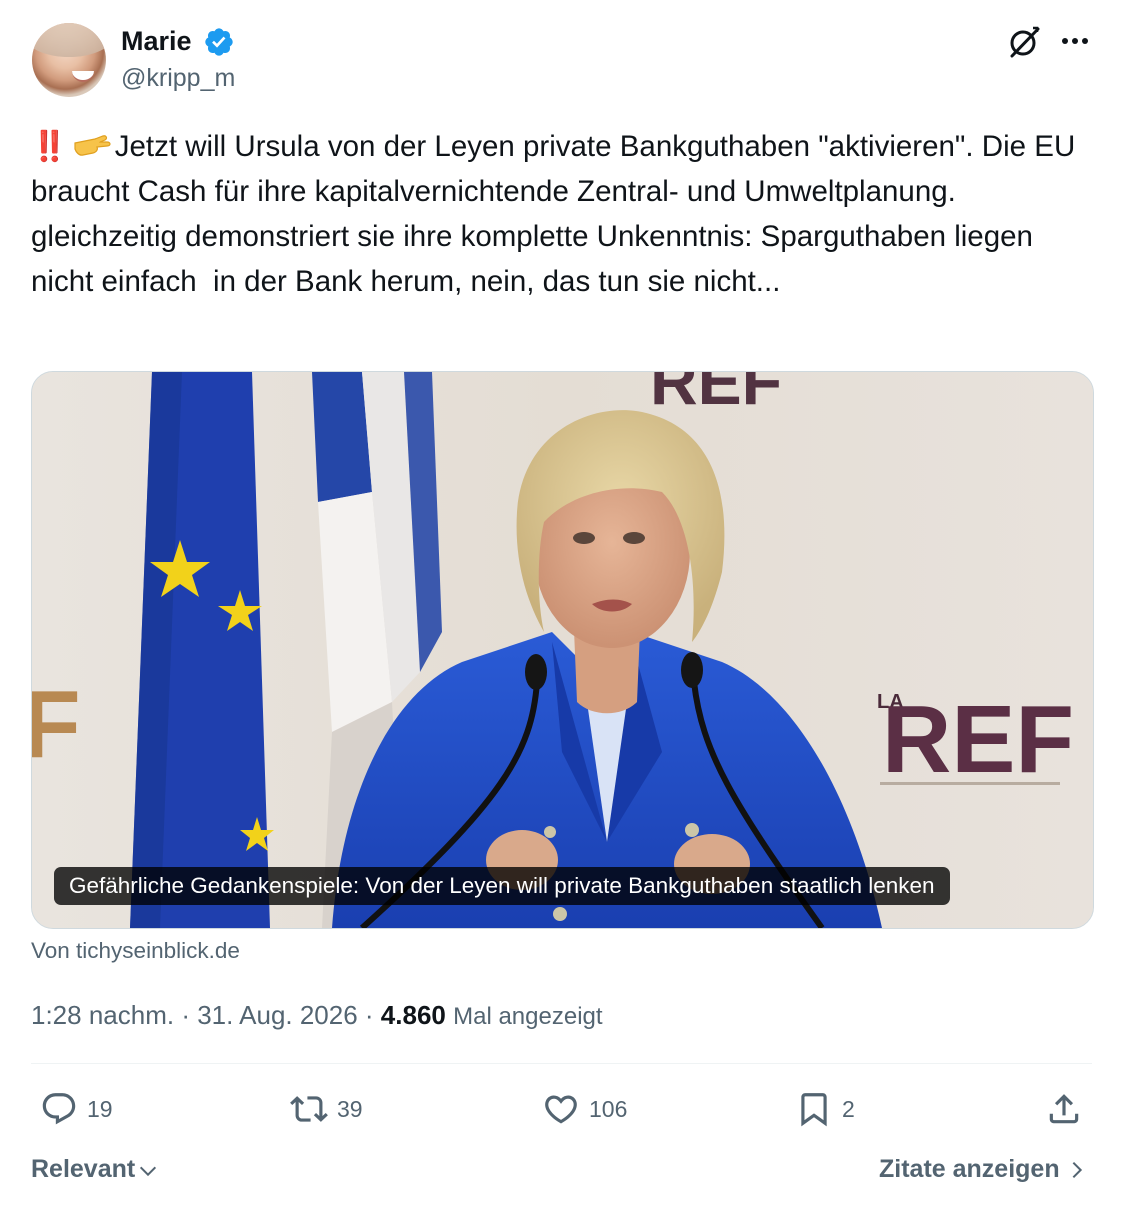  I want to click on bookmark-button: 2, so click(825, 1109).